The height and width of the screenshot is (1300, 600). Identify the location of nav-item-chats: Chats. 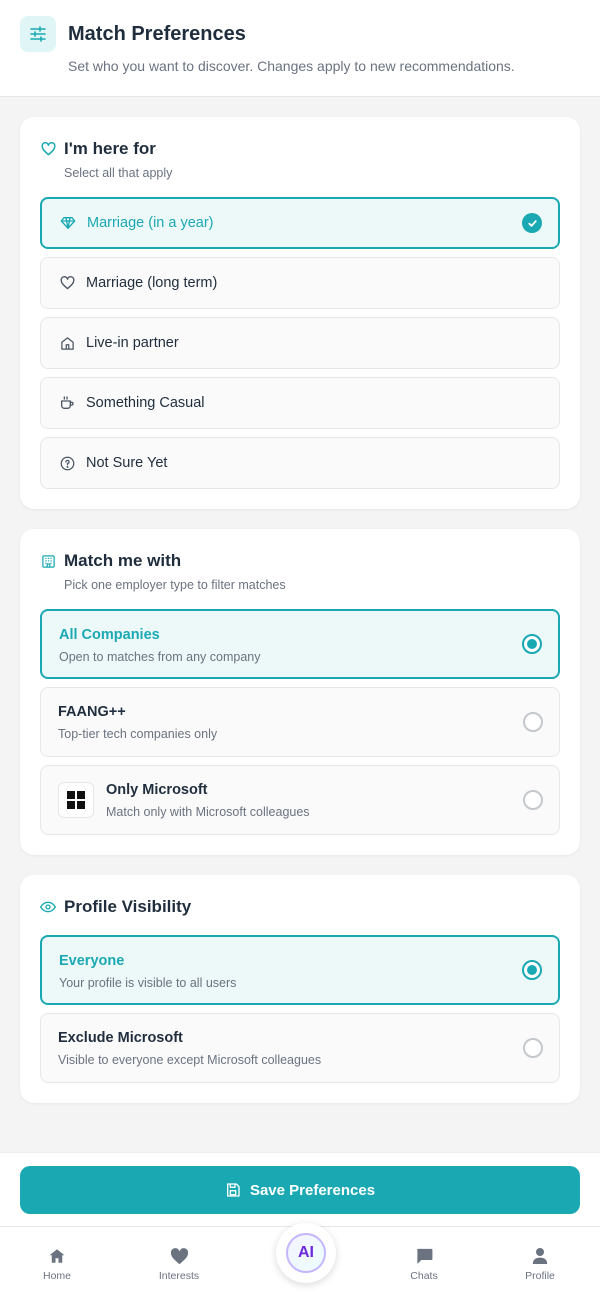
(424, 1263).